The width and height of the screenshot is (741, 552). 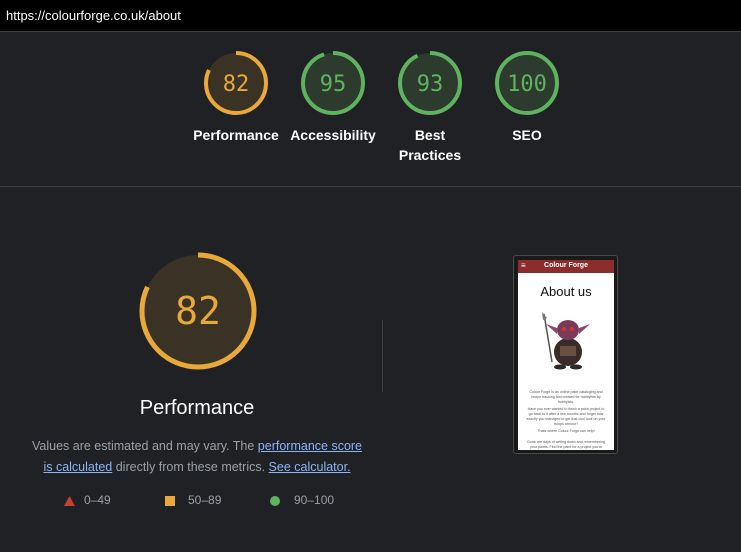 I want to click on gauge-label: Accessibility, so click(x=333, y=135).